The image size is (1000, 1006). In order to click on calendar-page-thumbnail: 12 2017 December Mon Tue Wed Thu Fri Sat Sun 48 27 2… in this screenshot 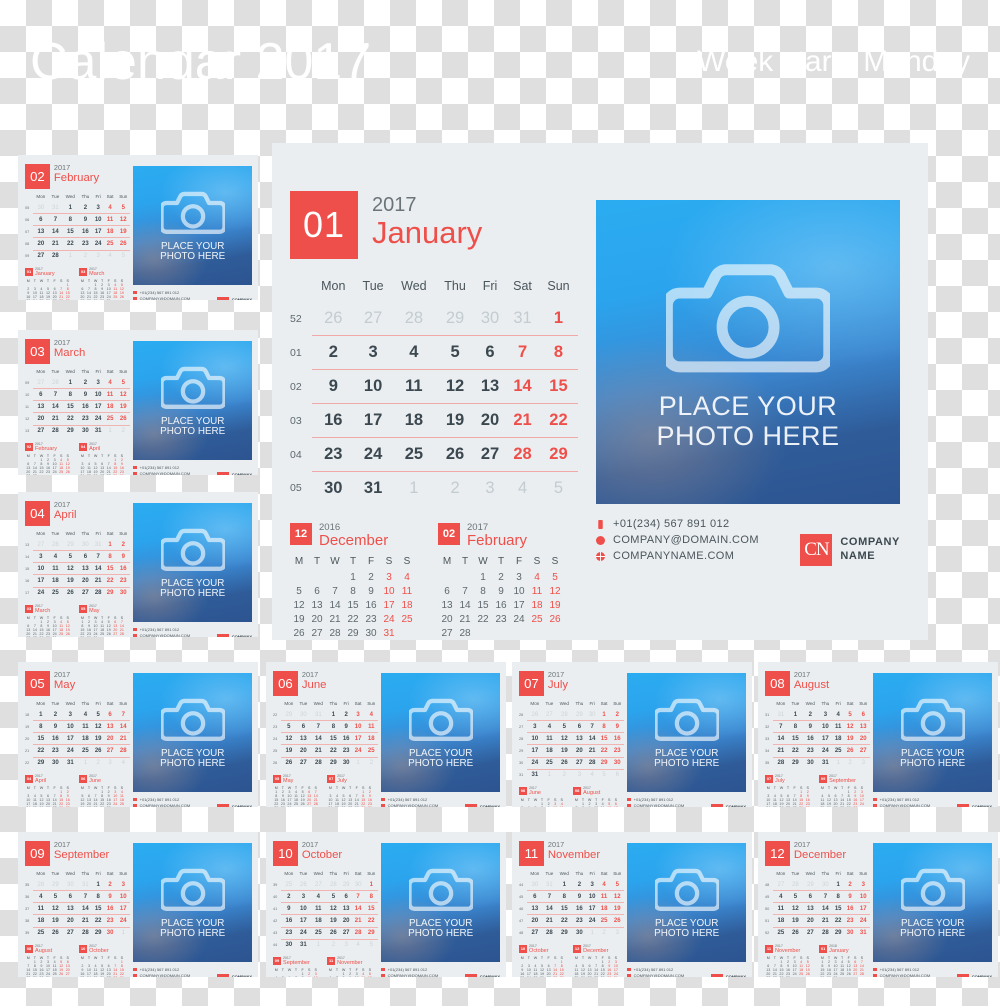, I will do `click(878, 904)`.